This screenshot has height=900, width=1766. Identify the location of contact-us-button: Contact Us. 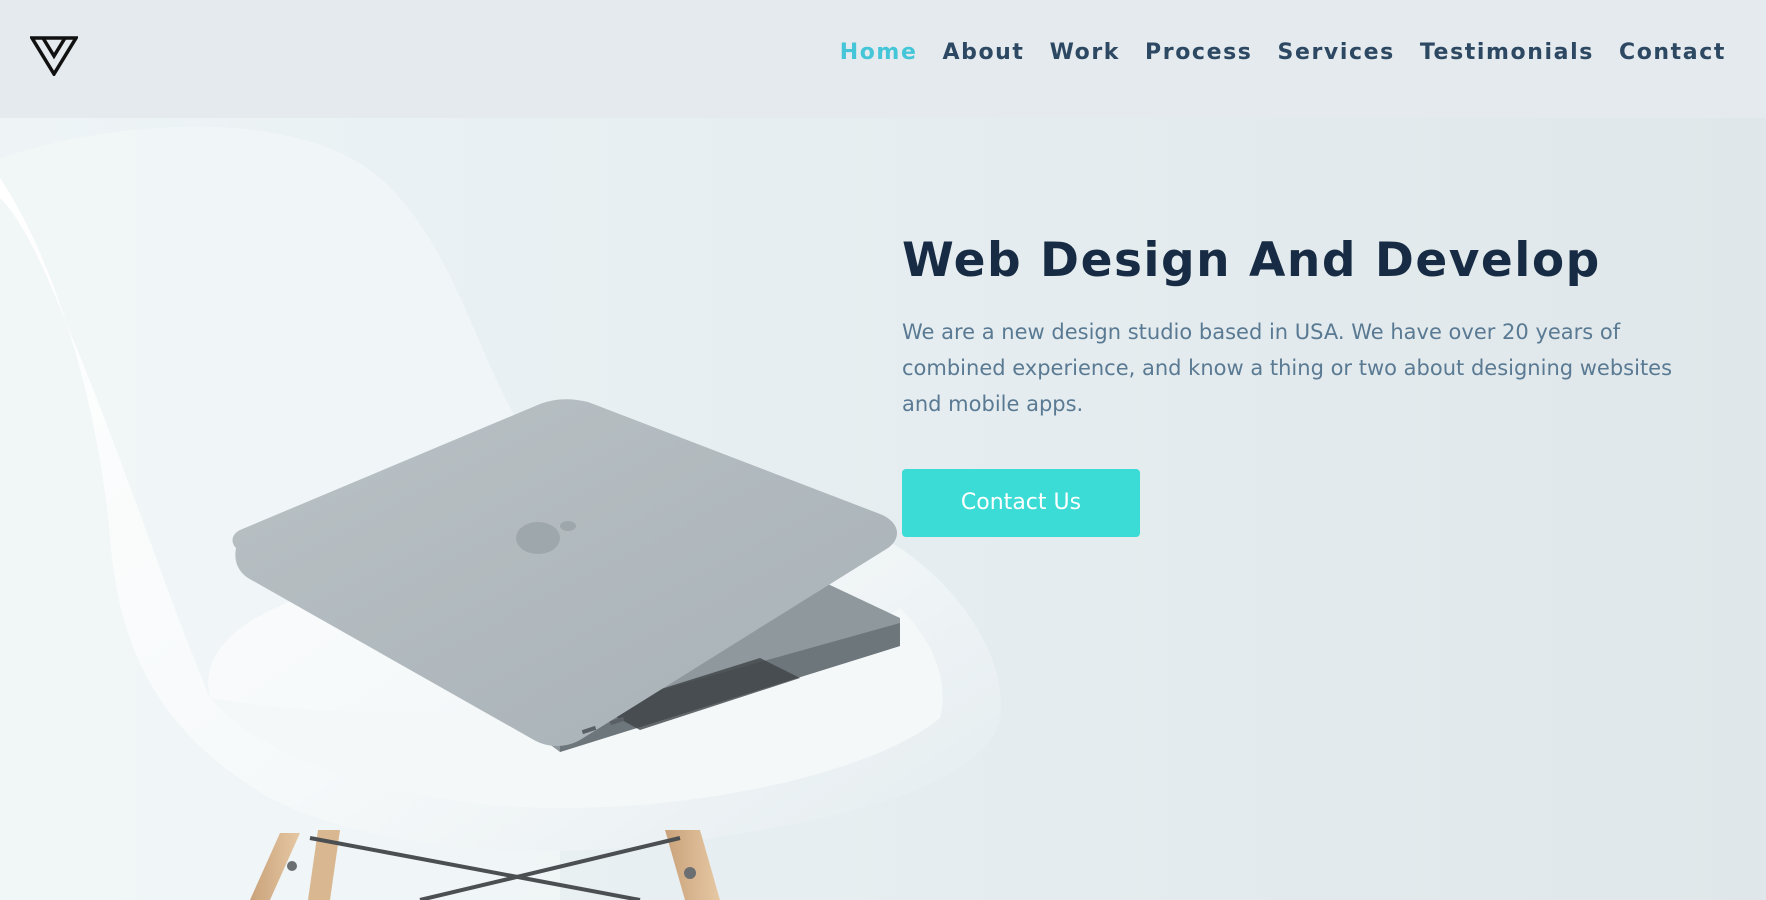
(1021, 503).